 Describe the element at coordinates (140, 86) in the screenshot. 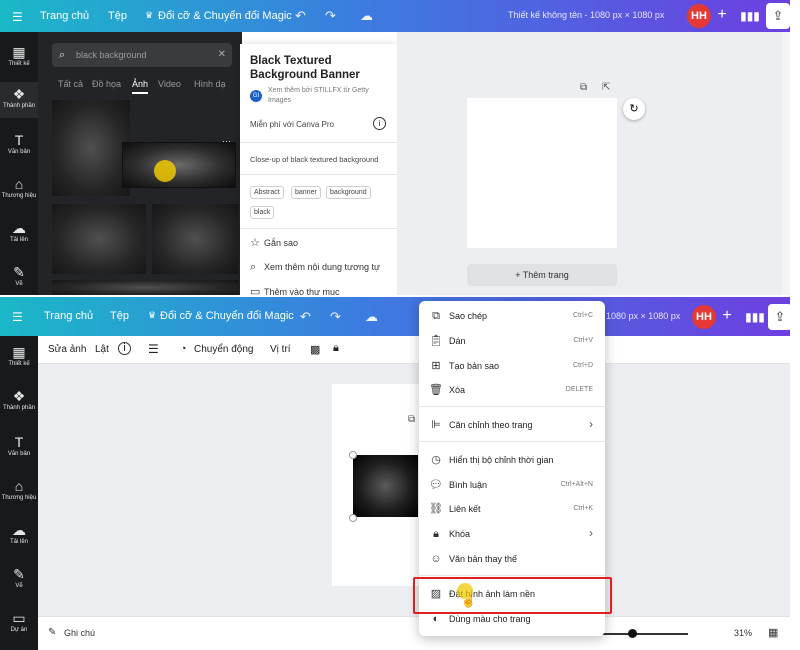

I see `tab-photos: Ảnh` at that location.